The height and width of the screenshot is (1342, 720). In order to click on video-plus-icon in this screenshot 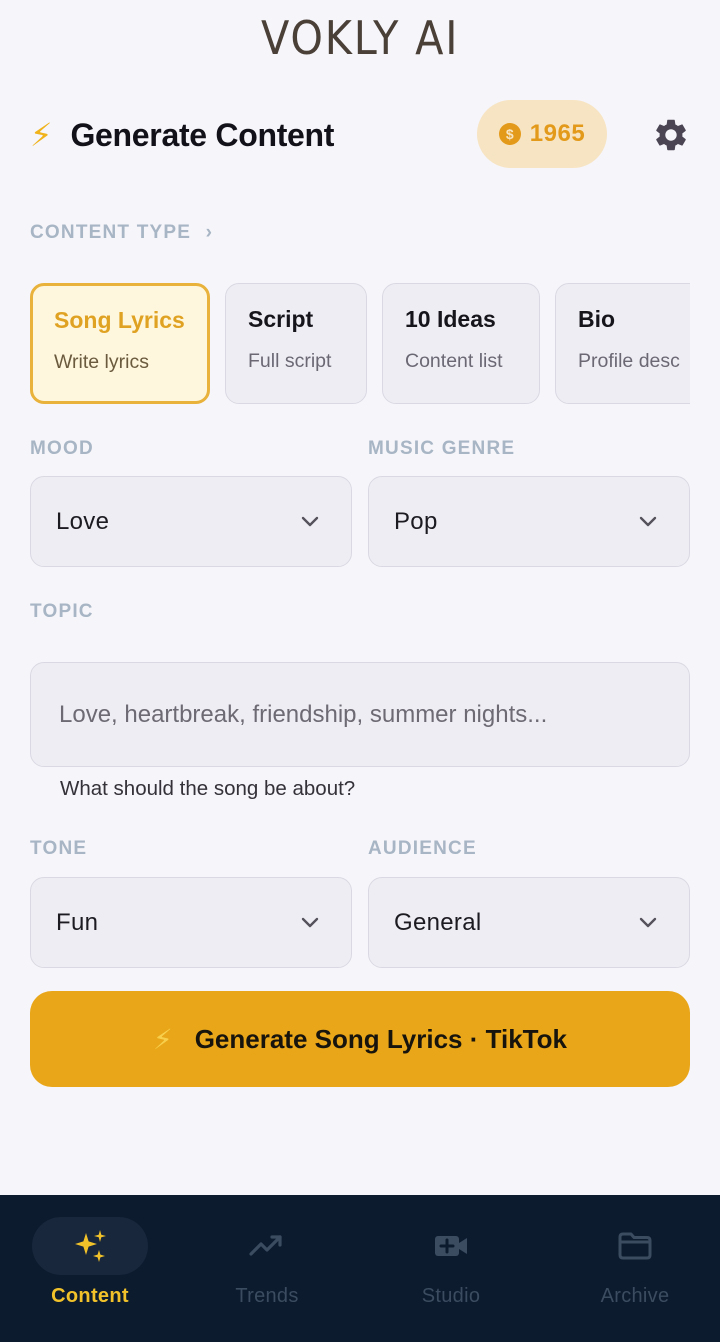, I will do `click(451, 1246)`.